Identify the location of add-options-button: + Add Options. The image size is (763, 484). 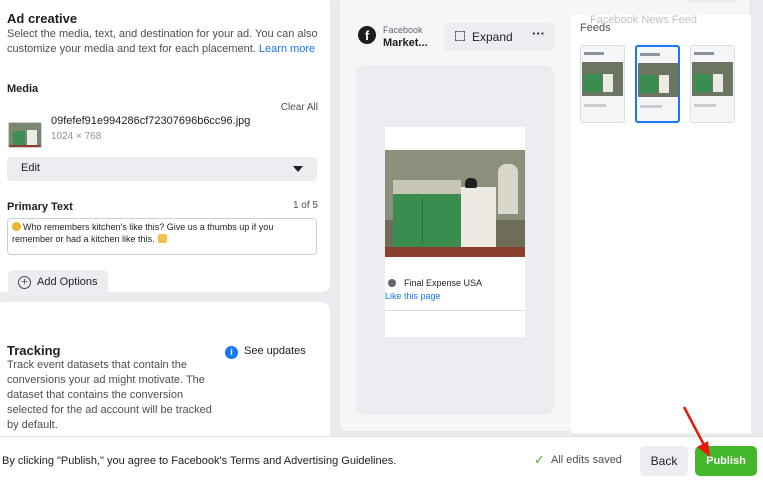
(58, 283).